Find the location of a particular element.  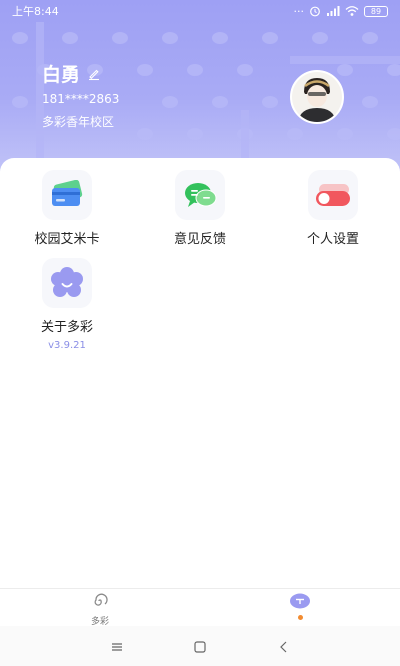

signal-icon is located at coordinates (333, 11).